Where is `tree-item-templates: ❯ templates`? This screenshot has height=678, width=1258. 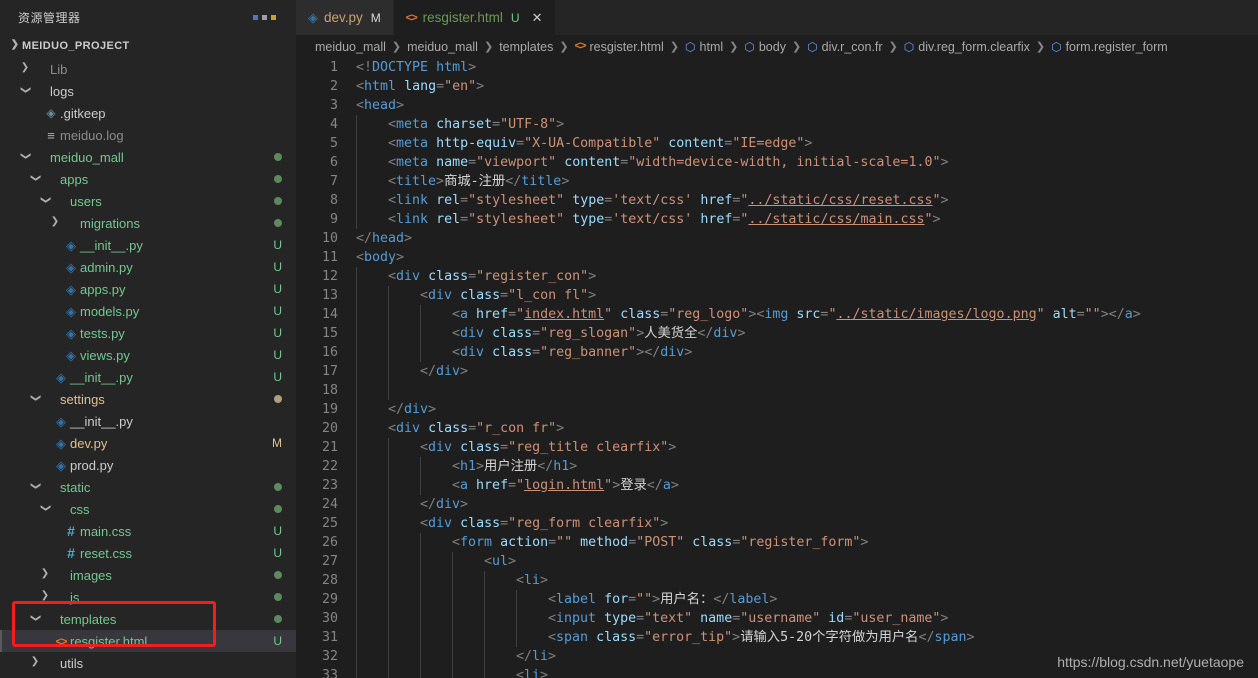
tree-item-templates: ❯ templates is located at coordinates (148, 619).